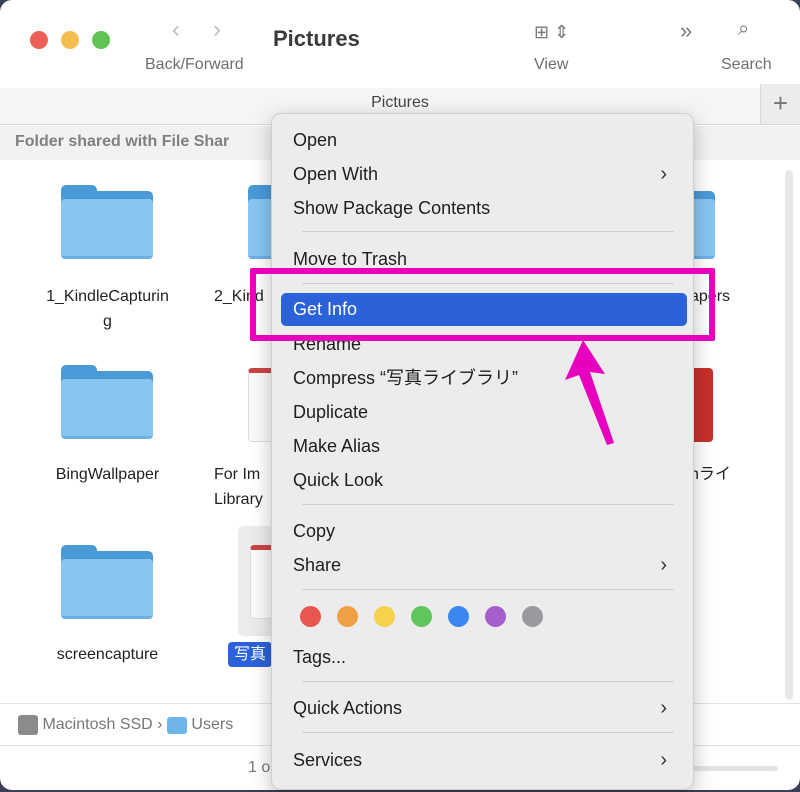 Image resolution: width=800 pixels, height=792 pixels. Describe the element at coordinates (39, 40) in the screenshot. I see `close-button` at that location.